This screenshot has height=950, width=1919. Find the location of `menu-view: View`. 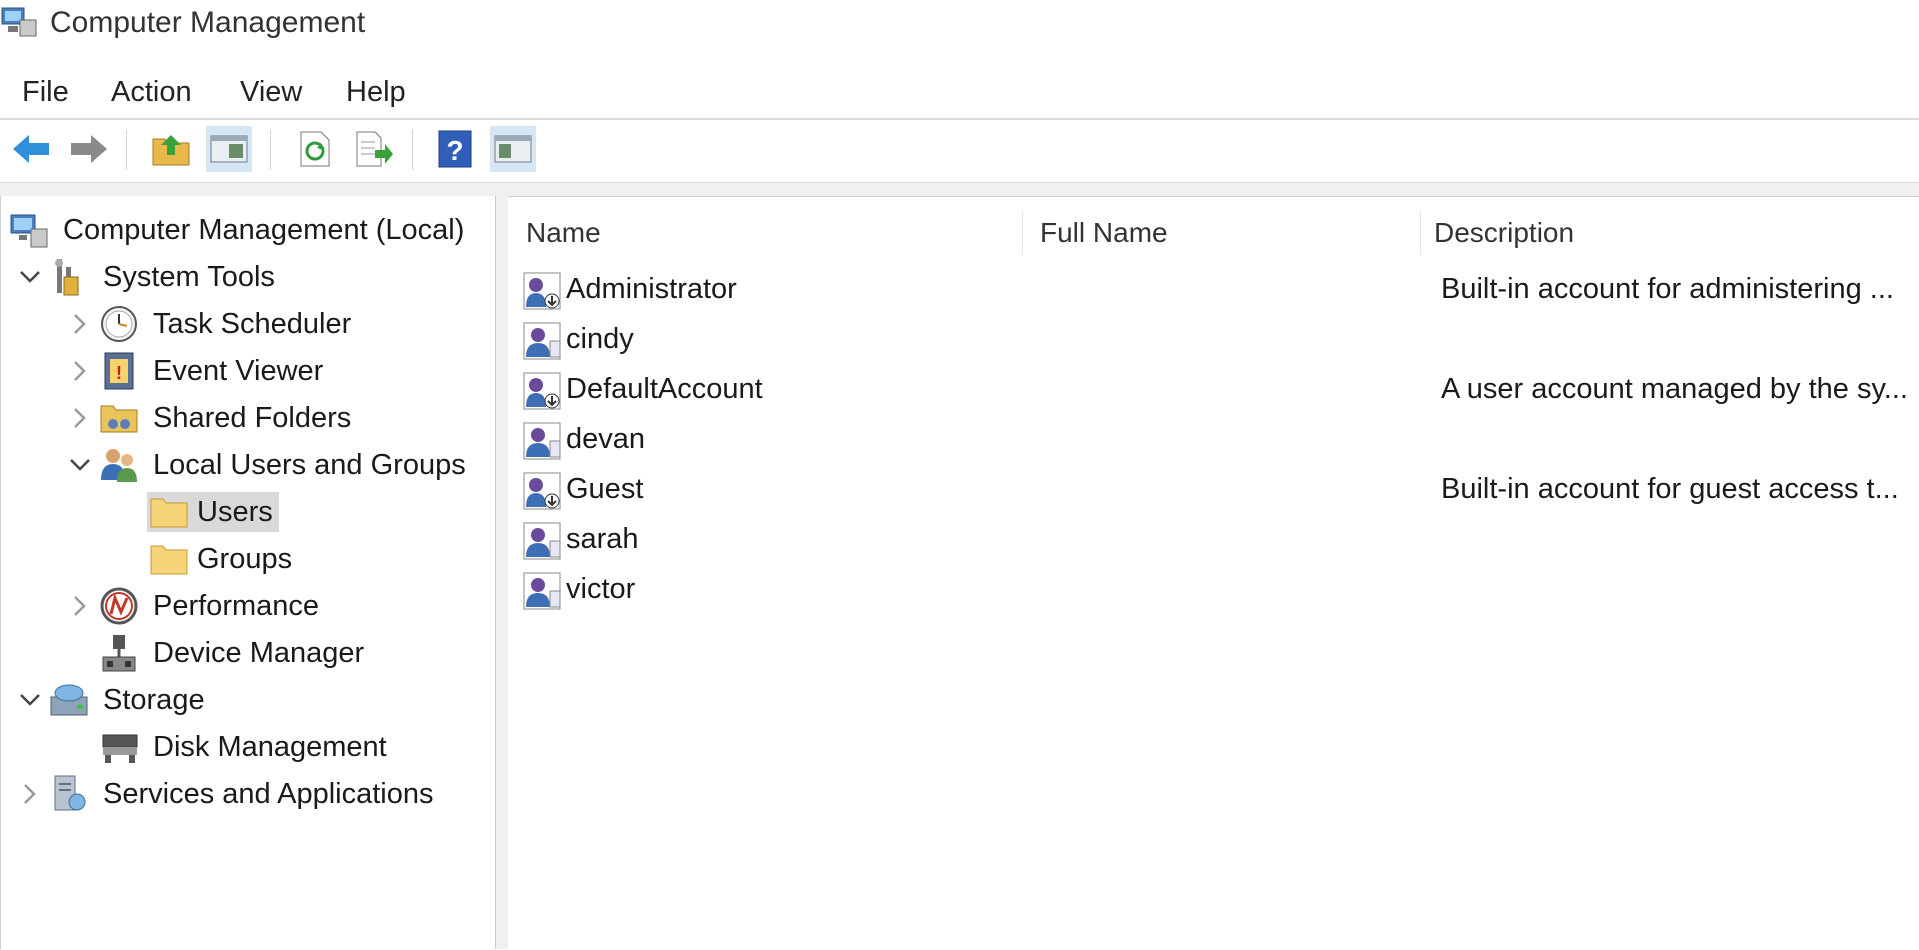

menu-view: View is located at coordinates (271, 92).